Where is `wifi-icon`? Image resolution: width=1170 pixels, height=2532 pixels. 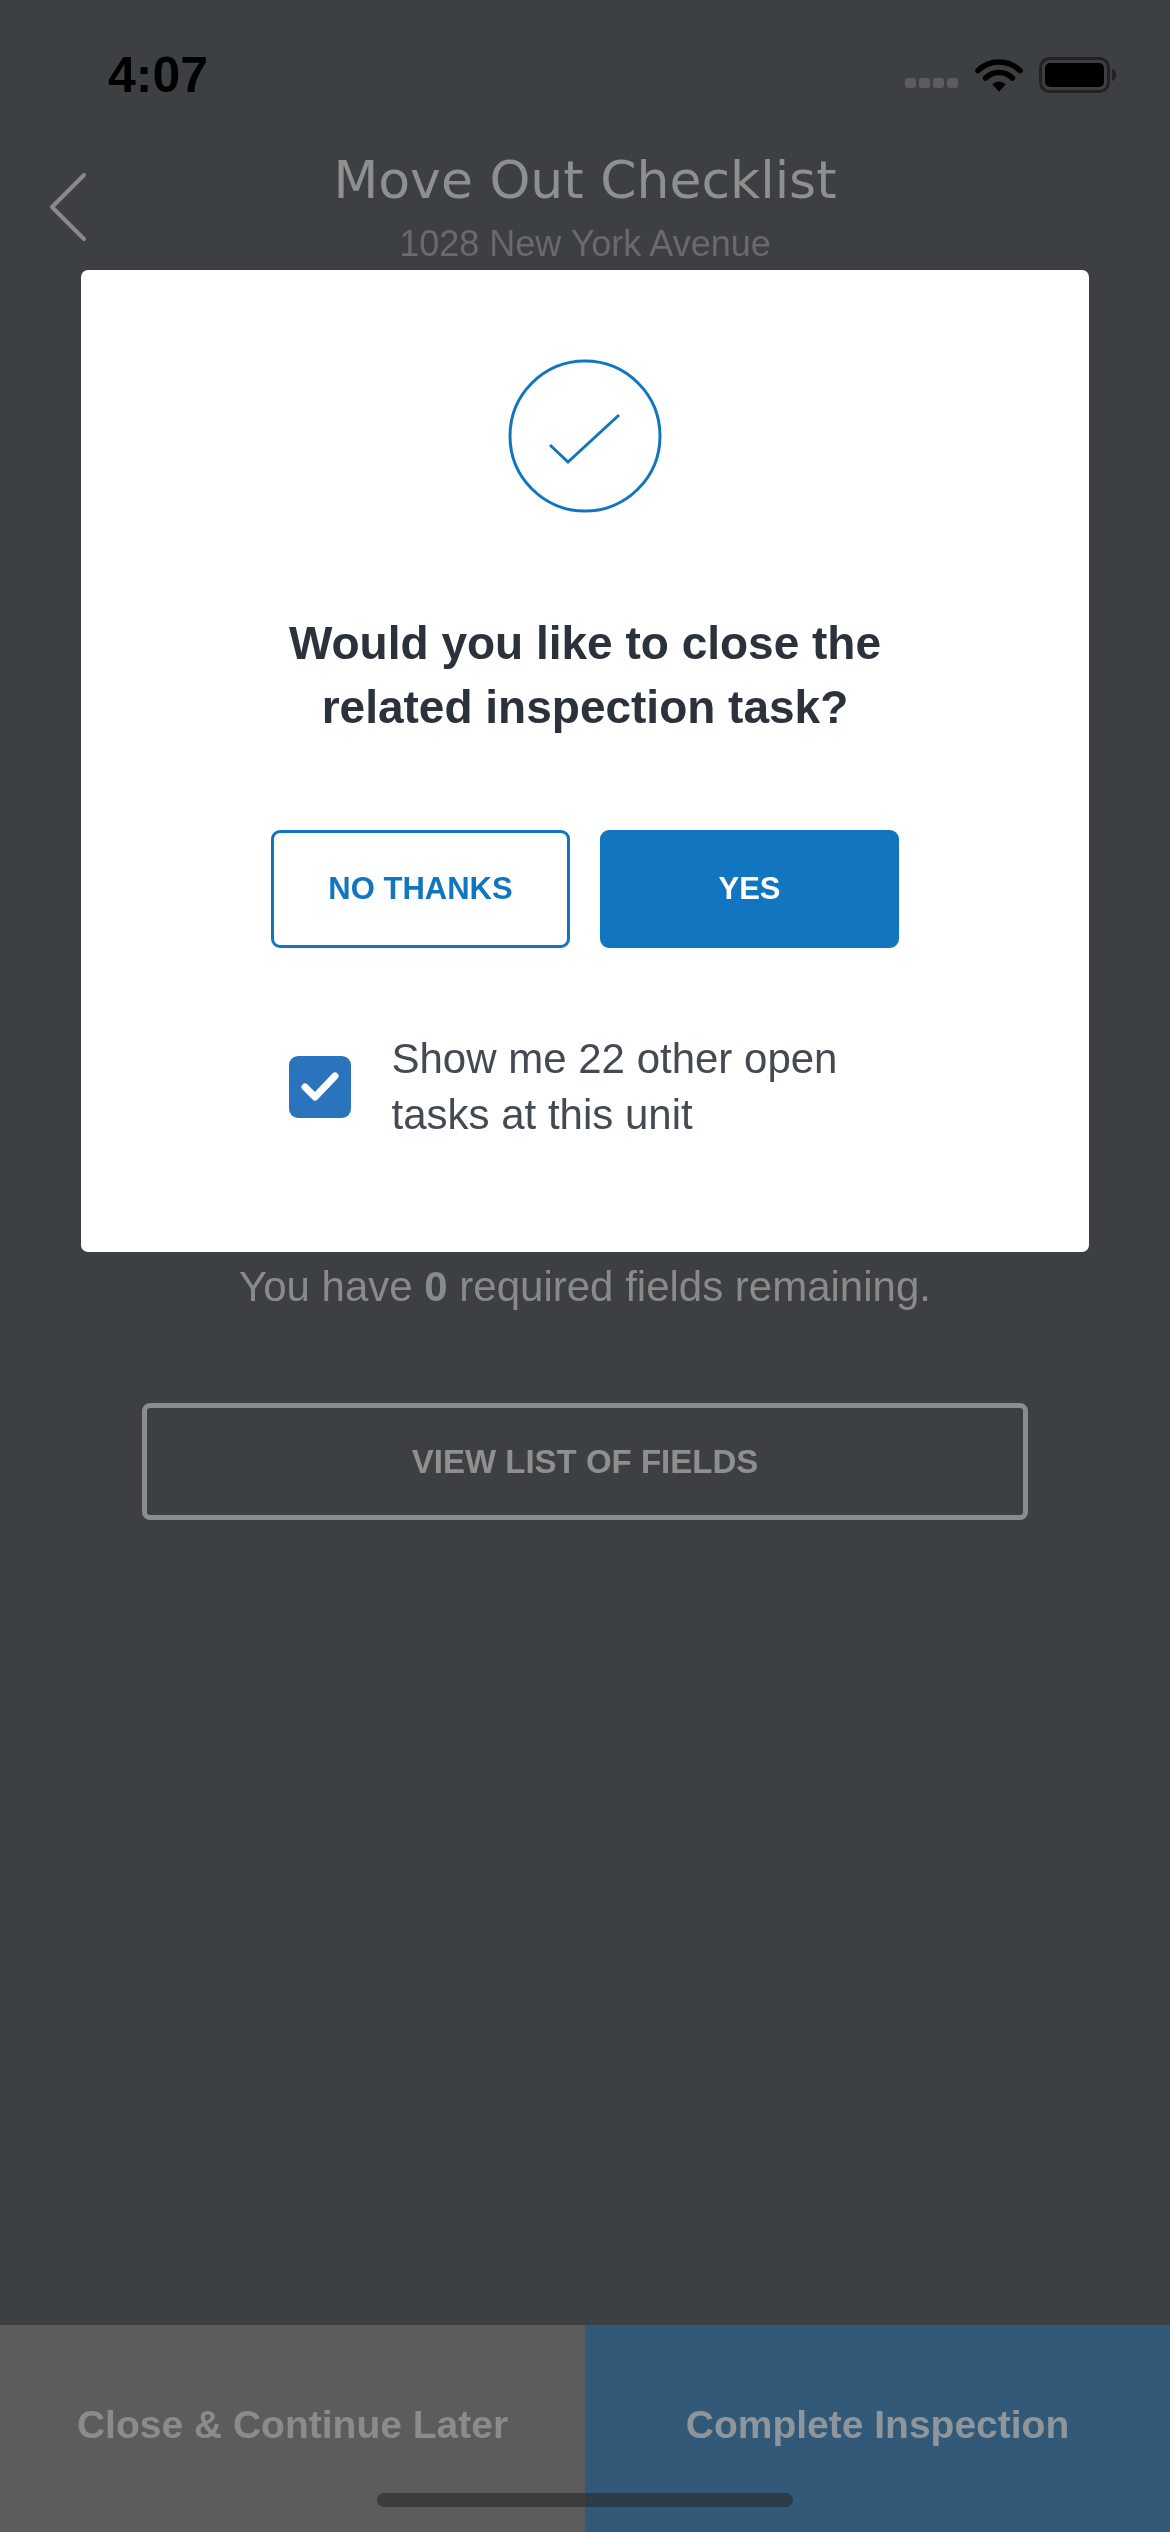
wifi-icon is located at coordinates (999, 75).